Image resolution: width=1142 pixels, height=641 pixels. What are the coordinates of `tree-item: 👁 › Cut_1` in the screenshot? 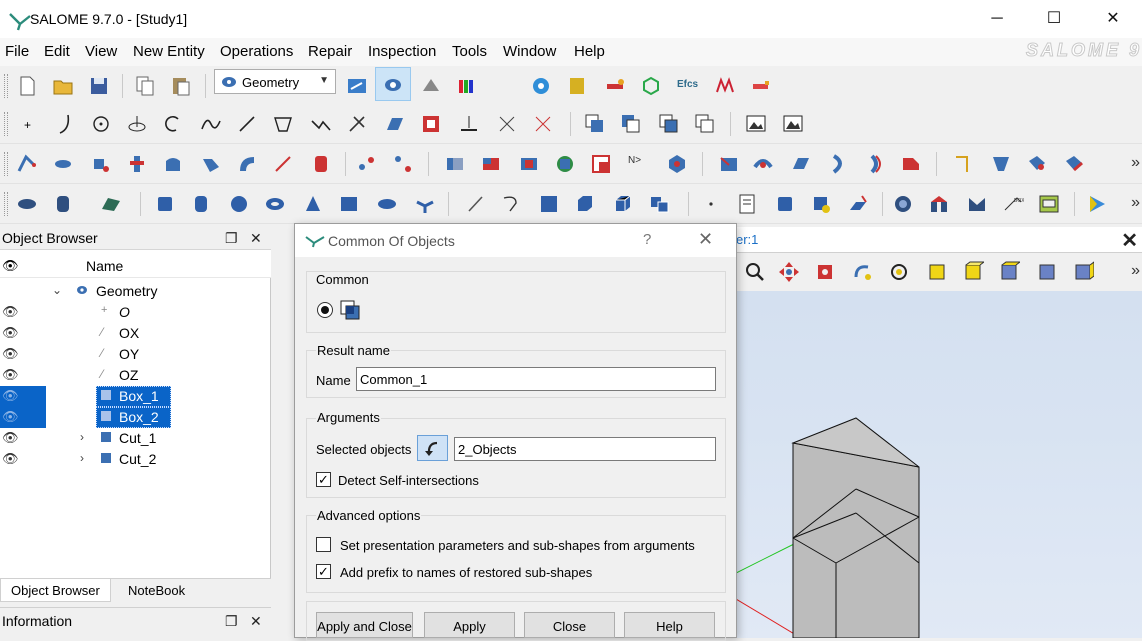 It's located at (135, 438).